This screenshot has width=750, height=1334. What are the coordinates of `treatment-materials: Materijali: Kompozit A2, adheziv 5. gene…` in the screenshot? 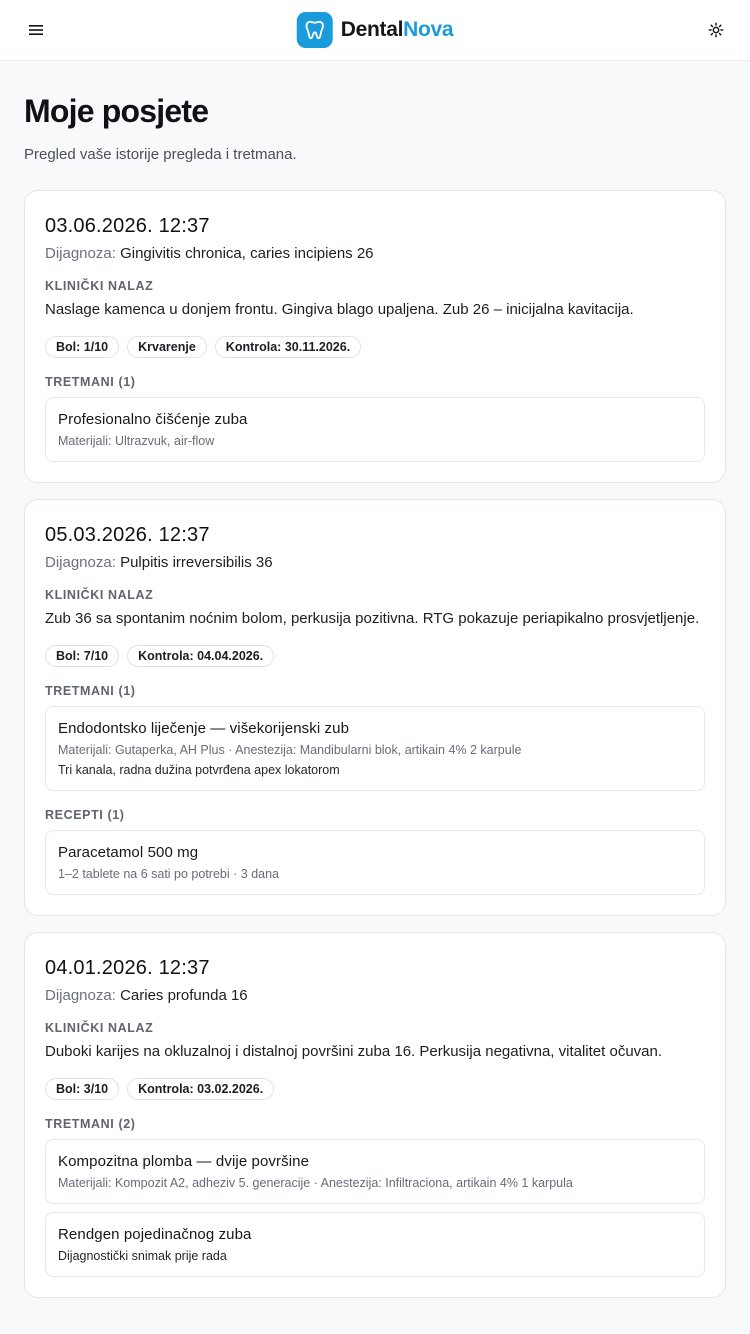 It's located at (315, 1183).